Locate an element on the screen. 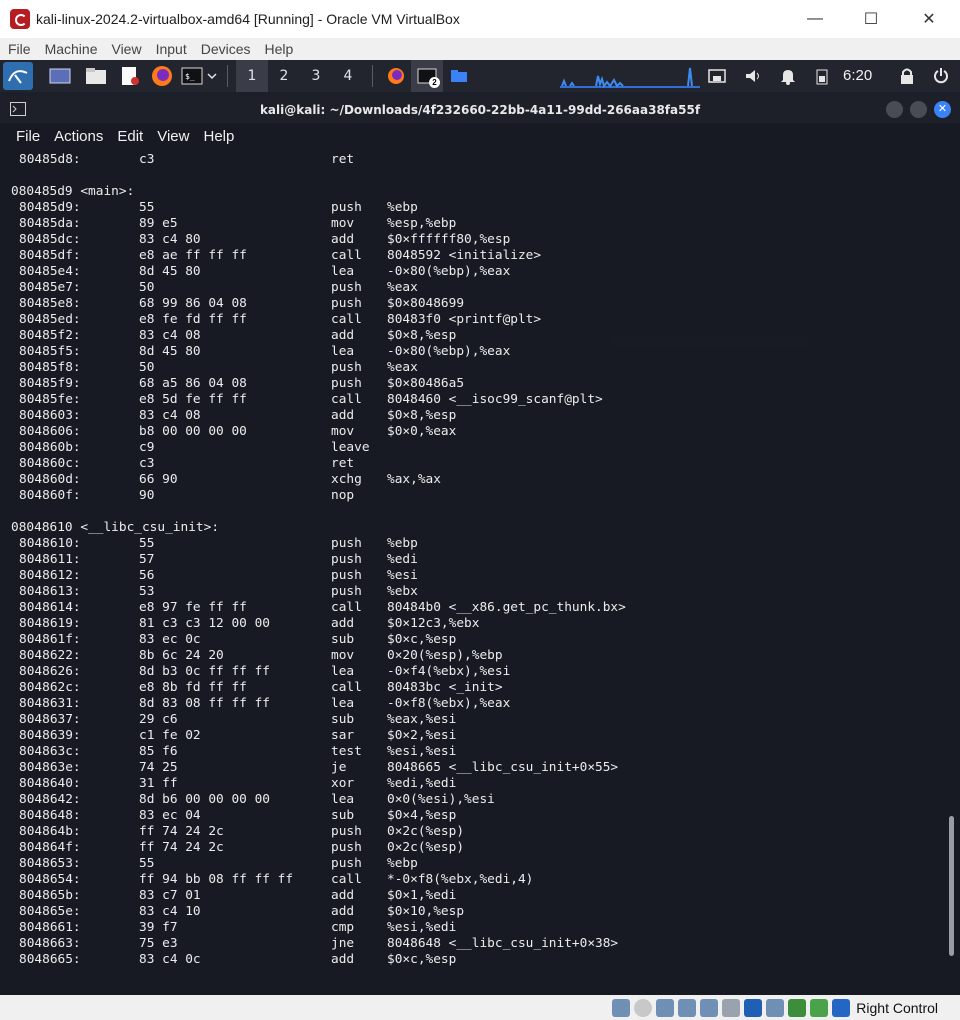 The image size is (960, 1020). instruction-address: 804860c: is located at coordinates (50, 463).